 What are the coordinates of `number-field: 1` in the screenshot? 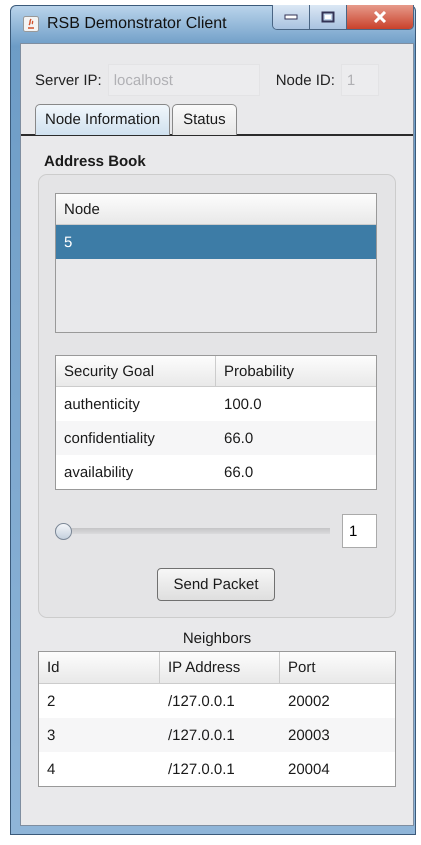 It's located at (359, 531).